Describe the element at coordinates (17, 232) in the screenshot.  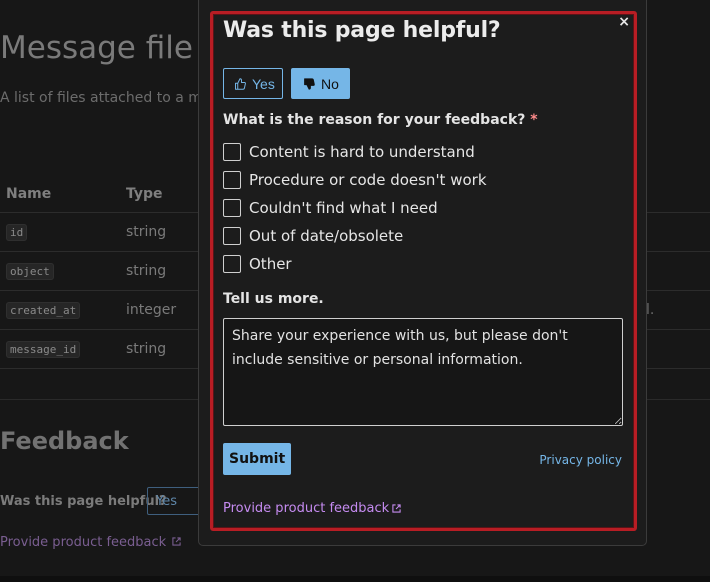
I see `code-id: id` at that location.